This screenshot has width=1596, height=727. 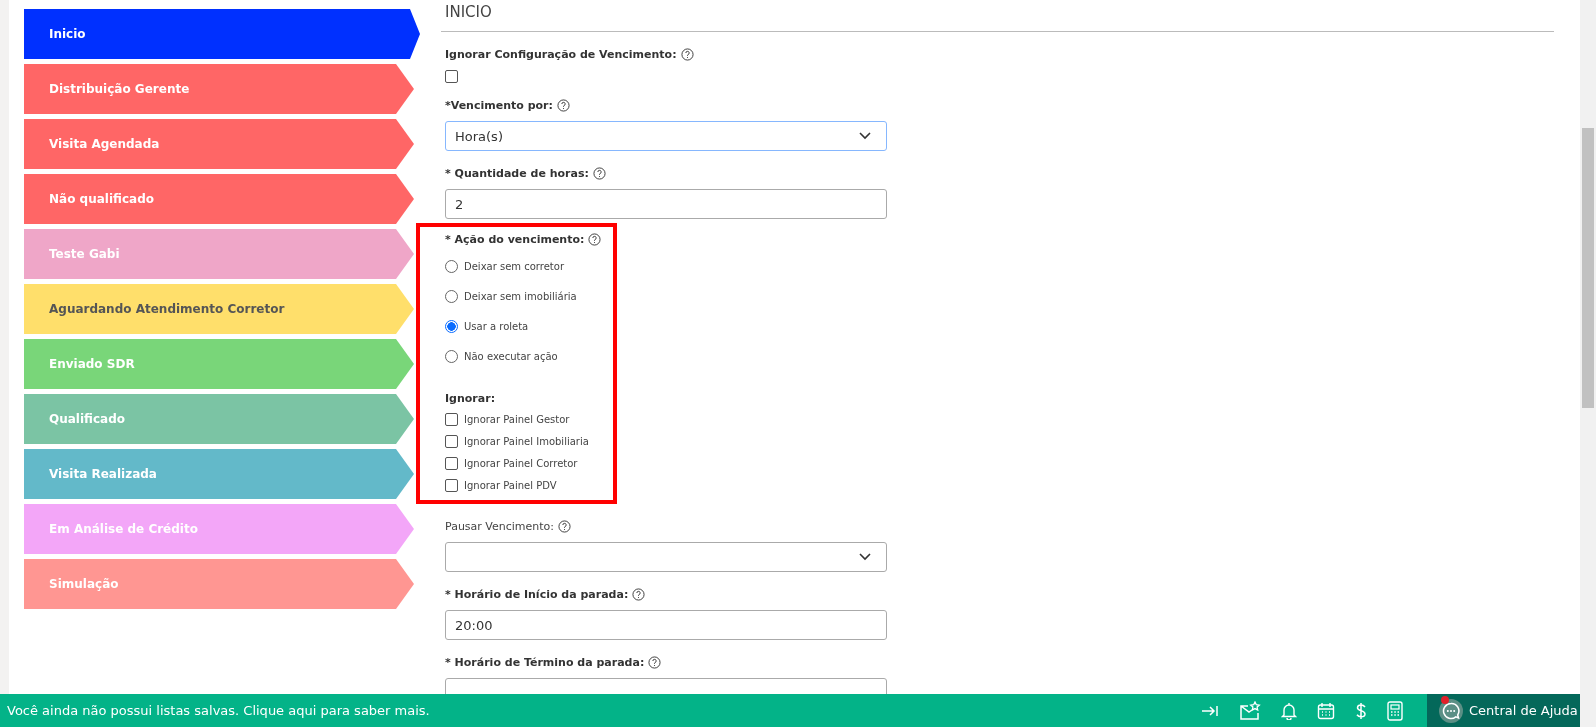 I want to click on envelope-star-icon, so click(x=1250, y=710).